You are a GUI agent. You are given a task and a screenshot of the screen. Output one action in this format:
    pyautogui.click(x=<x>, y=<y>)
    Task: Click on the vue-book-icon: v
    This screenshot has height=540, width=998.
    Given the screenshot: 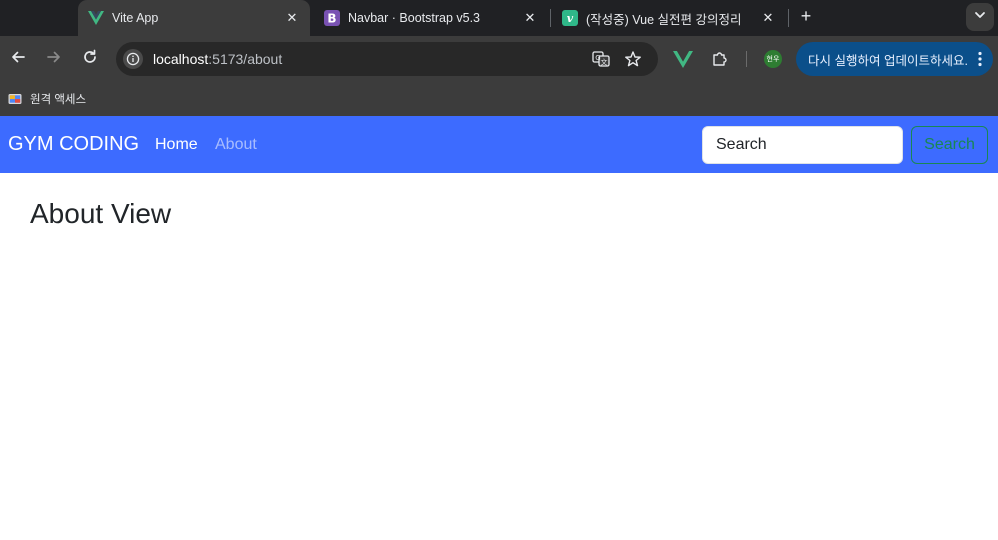 What is the action you would take?
    pyautogui.click(x=570, y=18)
    